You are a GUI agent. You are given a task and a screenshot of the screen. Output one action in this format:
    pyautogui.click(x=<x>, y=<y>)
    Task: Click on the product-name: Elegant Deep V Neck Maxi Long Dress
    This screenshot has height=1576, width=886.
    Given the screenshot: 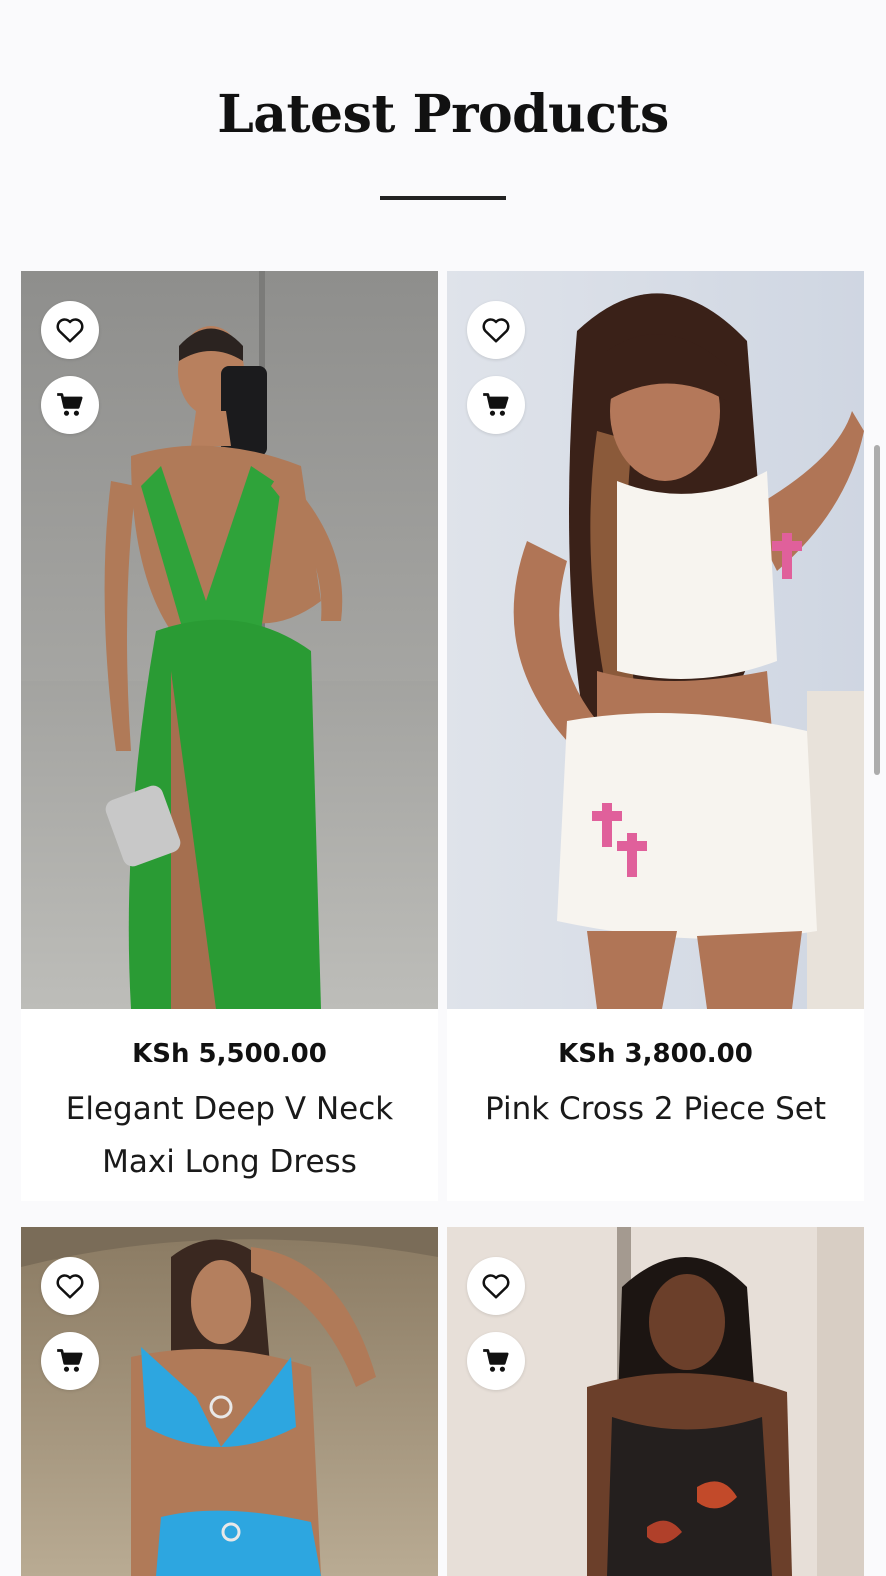 What is the action you would take?
    pyautogui.click(x=229, y=1136)
    